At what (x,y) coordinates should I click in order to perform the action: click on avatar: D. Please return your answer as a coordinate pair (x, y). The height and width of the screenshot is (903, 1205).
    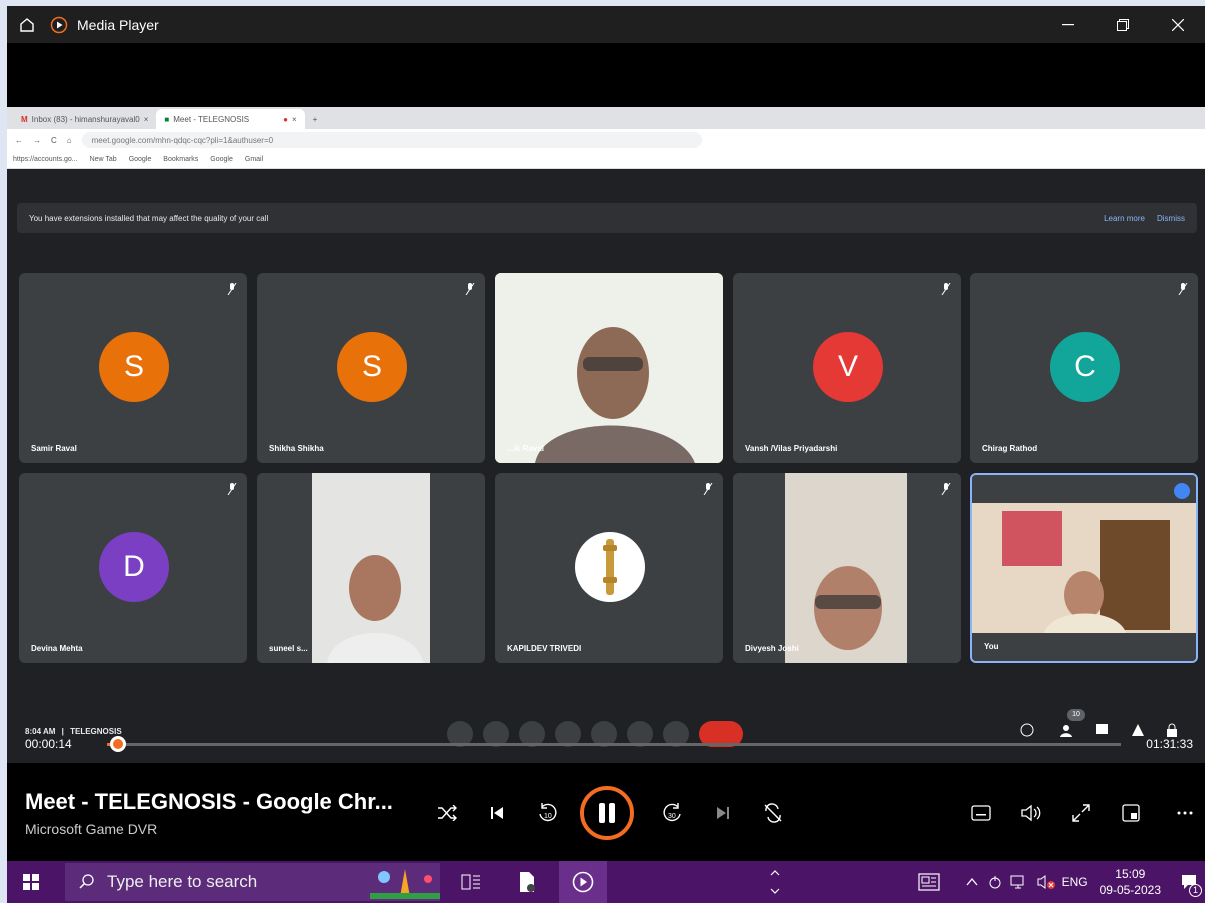
    Looking at the image, I should click on (134, 567).